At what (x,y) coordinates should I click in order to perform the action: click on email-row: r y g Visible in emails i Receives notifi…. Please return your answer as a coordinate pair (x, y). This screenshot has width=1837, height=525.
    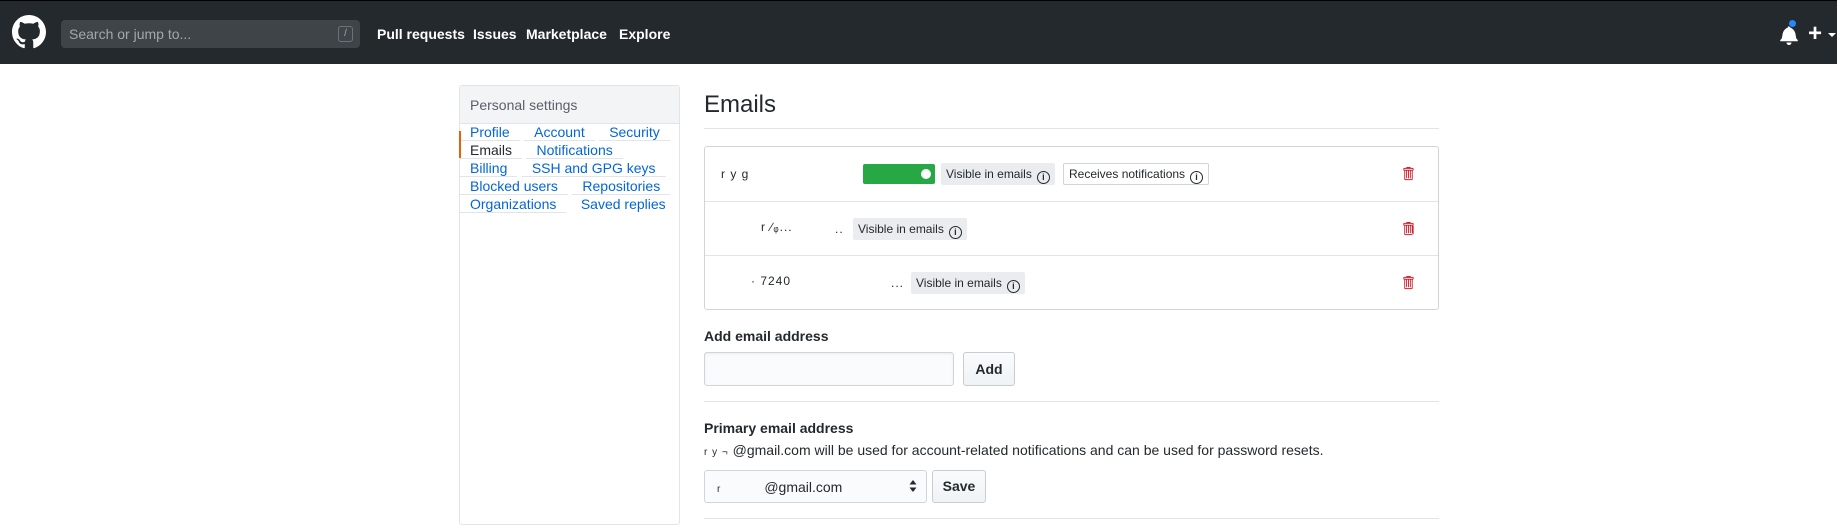
    Looking at the image, I should click on (1071, 174).